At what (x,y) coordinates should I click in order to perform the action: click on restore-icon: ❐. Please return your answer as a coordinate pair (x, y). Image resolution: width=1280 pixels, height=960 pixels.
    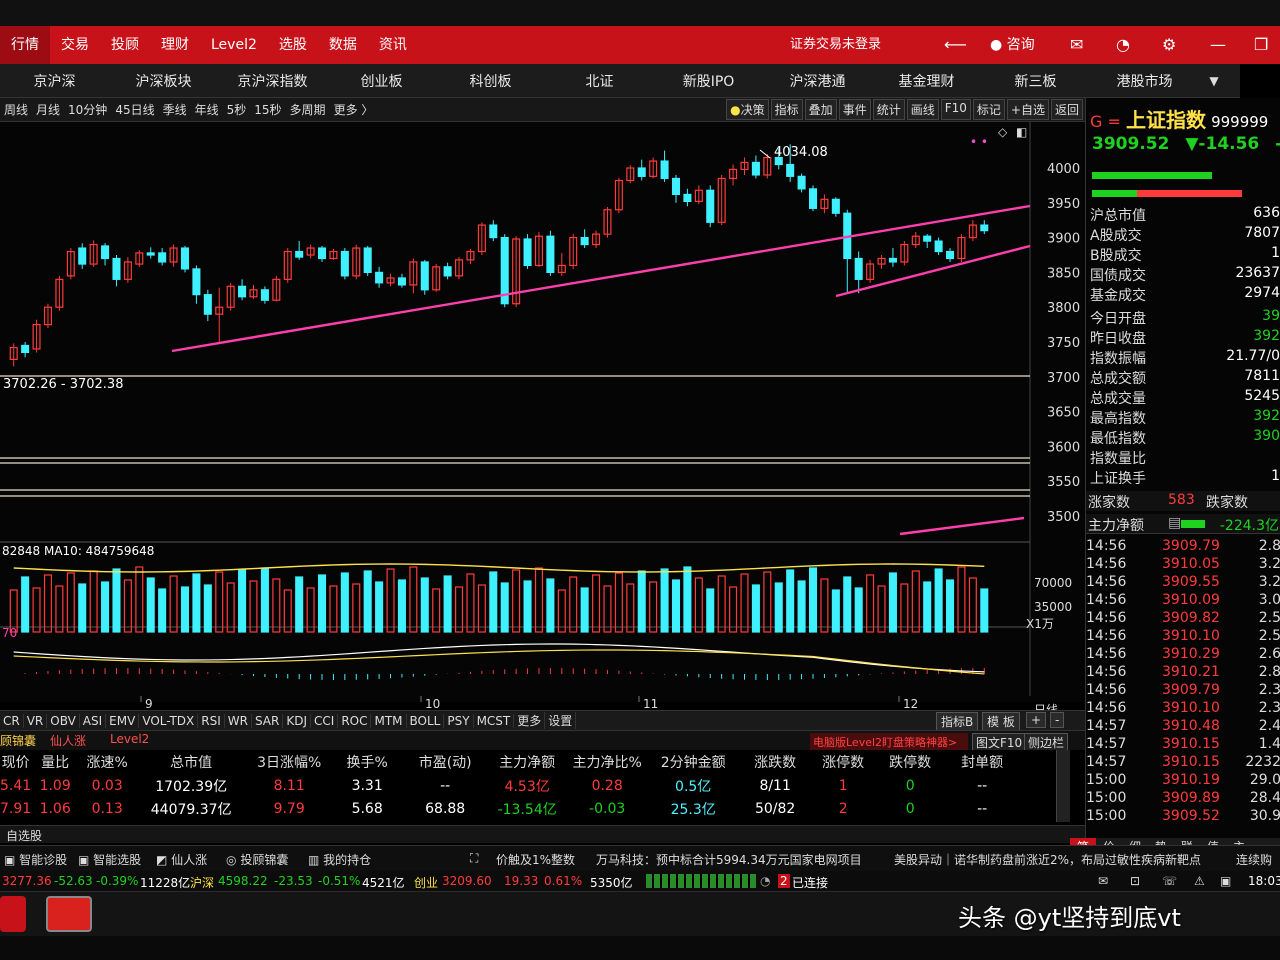
    Looking at the image, I should click on (1261, 45).